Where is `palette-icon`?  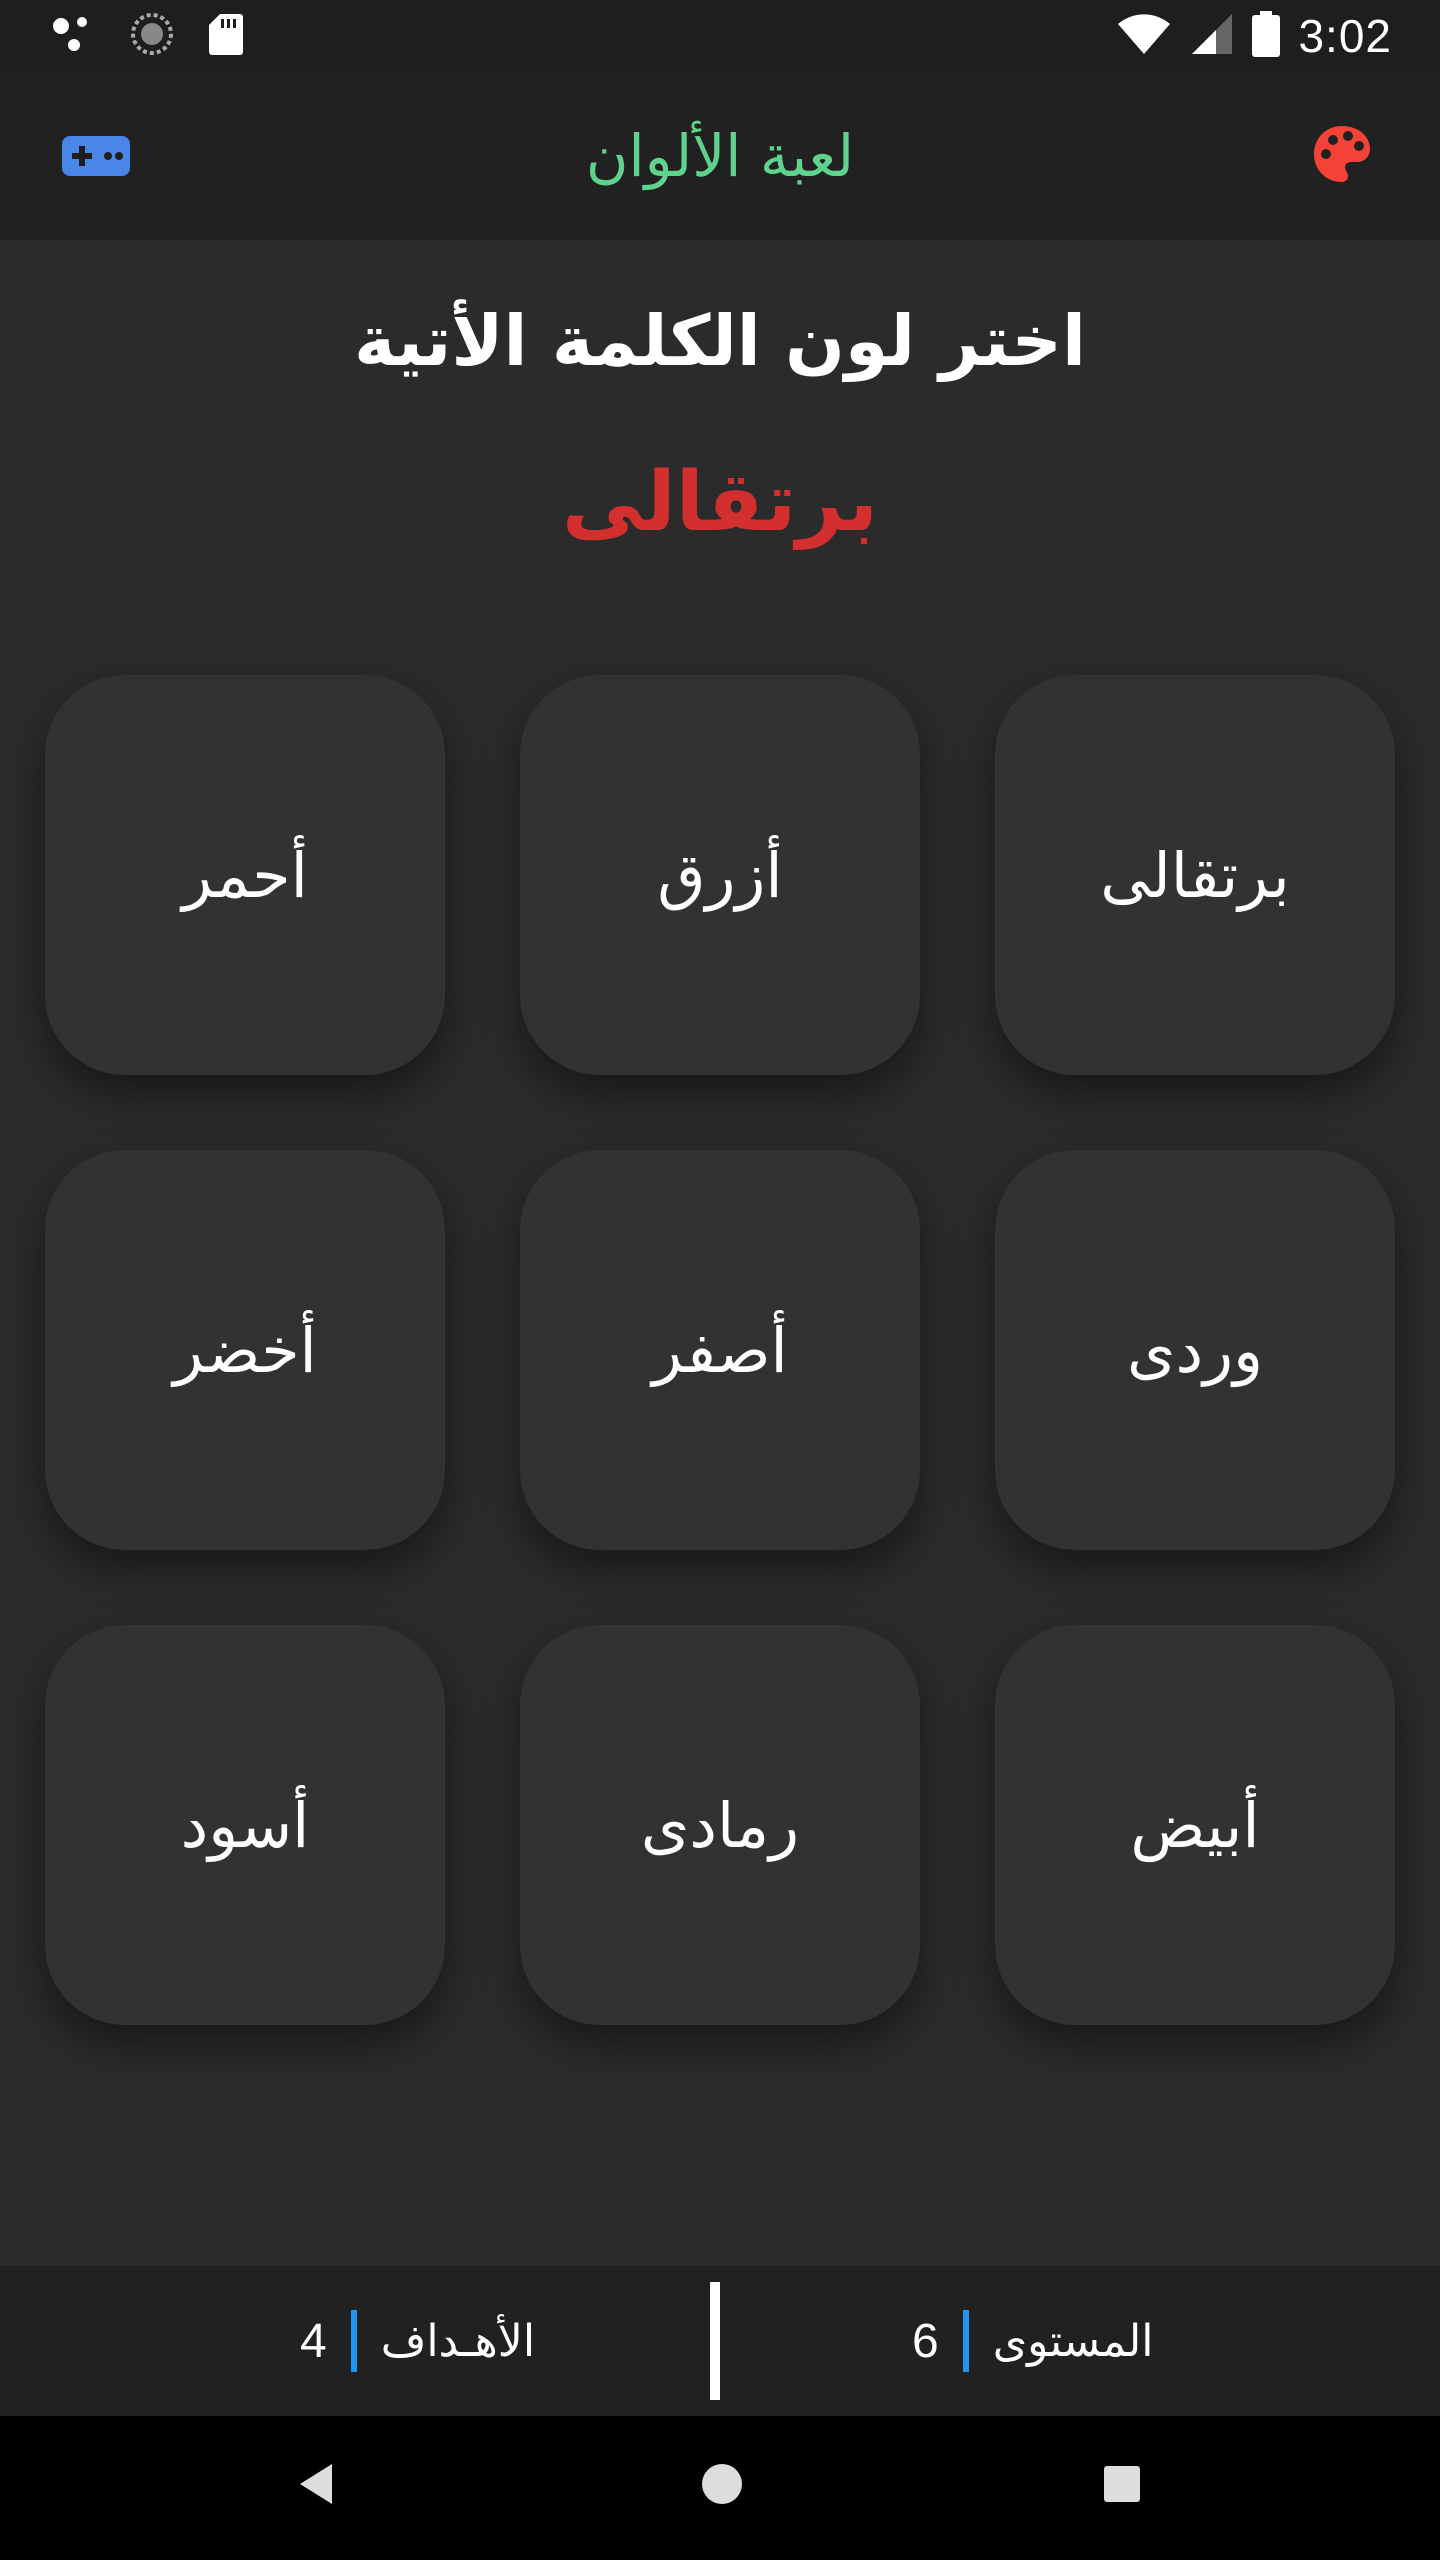
palette-icon is located at coordinates (1342, 156).